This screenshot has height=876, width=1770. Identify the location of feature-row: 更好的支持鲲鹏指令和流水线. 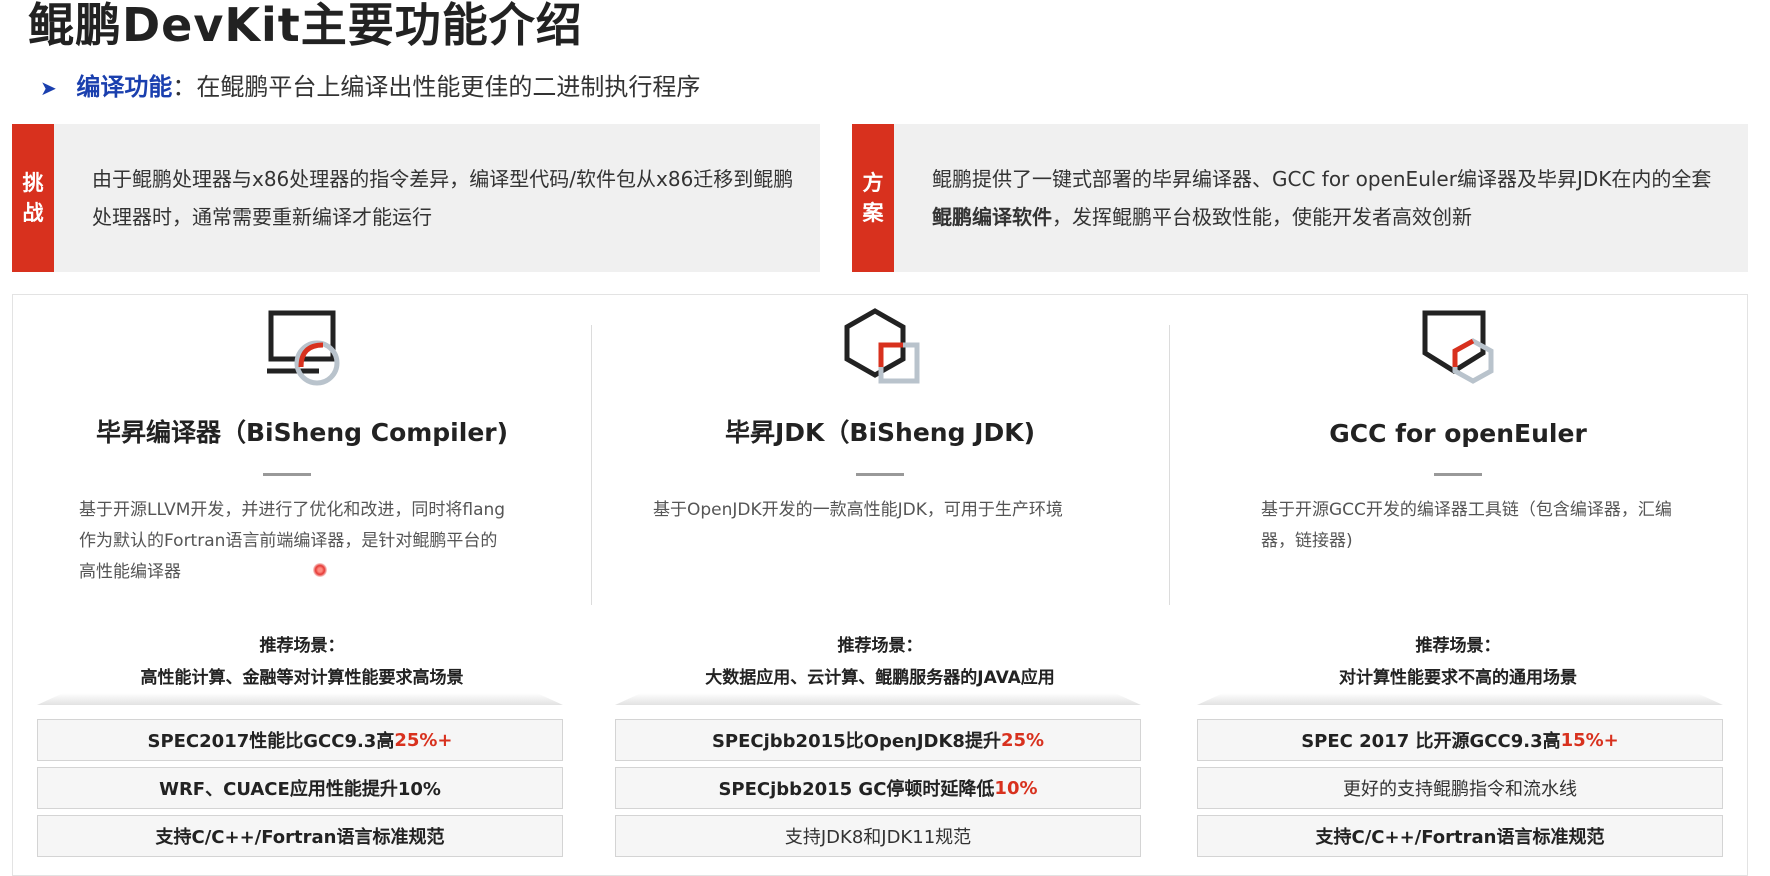
(1460, 788).